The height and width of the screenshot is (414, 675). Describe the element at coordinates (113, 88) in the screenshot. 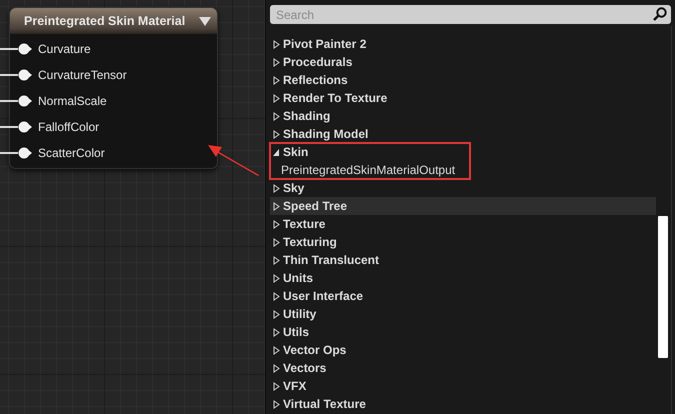

I see `material-node: Preintegrated Skin Material Curvature CurvatureTensor NormalScale FalloffColor ScatterColor` at that location.